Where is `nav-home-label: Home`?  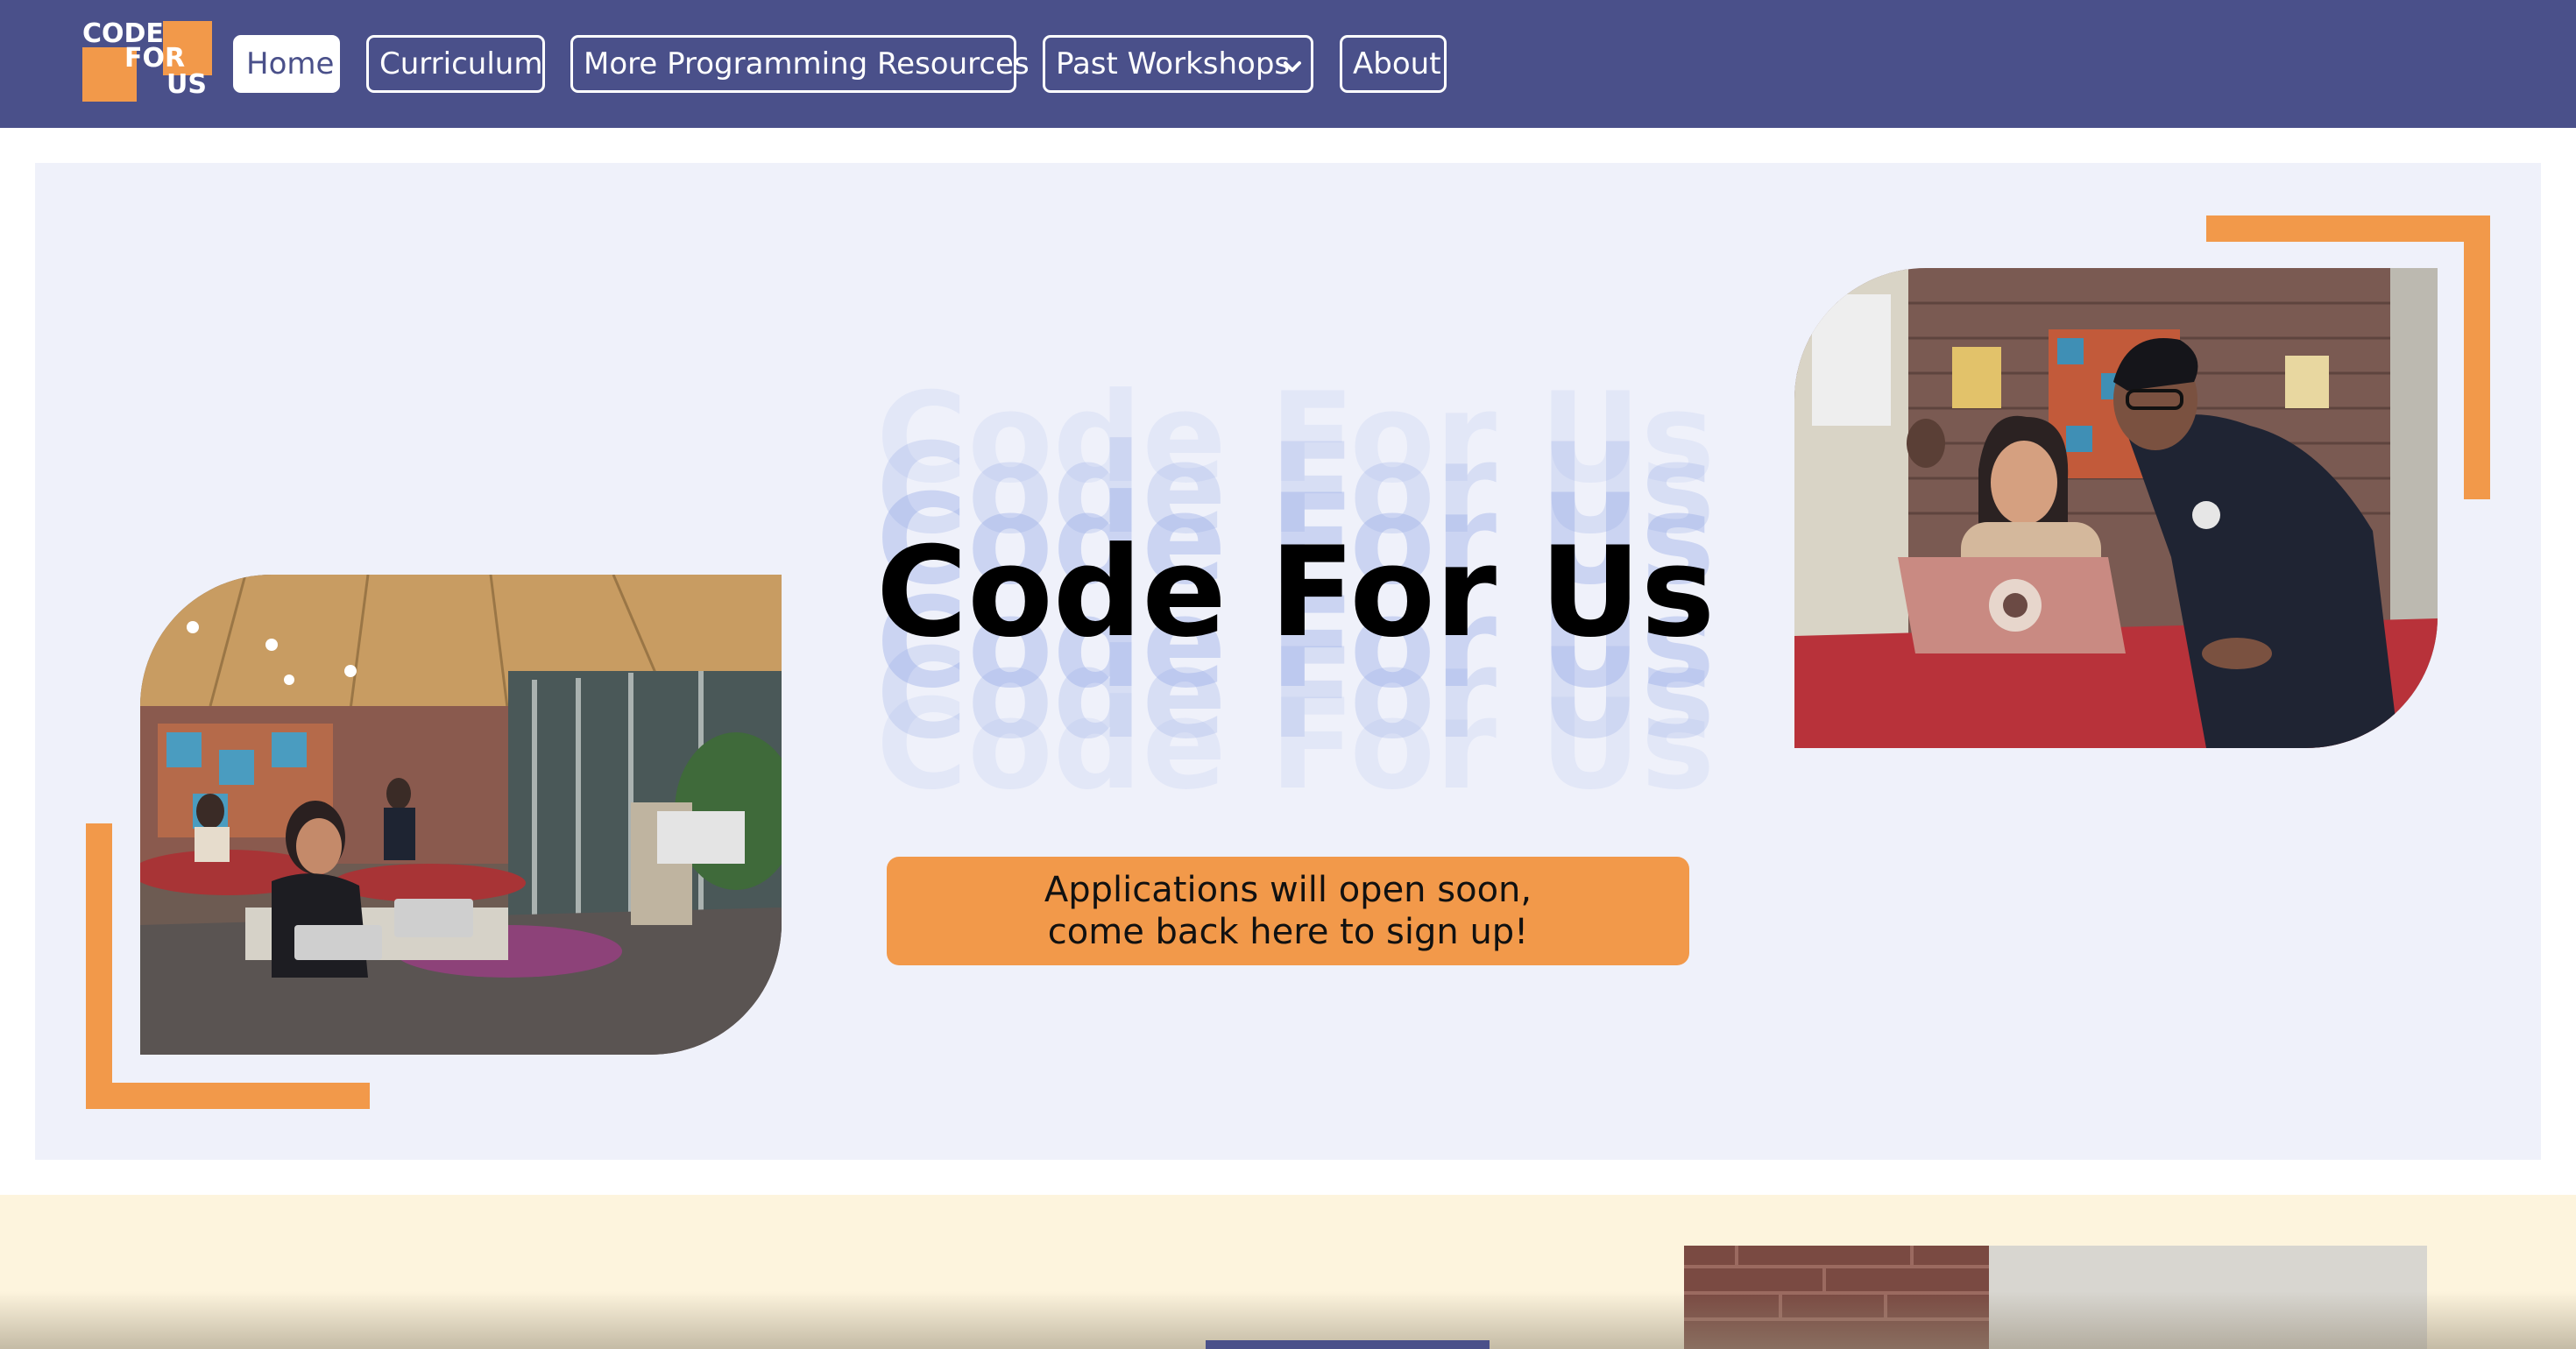
nav-home-label: Home is located at coordinates (290, 63).